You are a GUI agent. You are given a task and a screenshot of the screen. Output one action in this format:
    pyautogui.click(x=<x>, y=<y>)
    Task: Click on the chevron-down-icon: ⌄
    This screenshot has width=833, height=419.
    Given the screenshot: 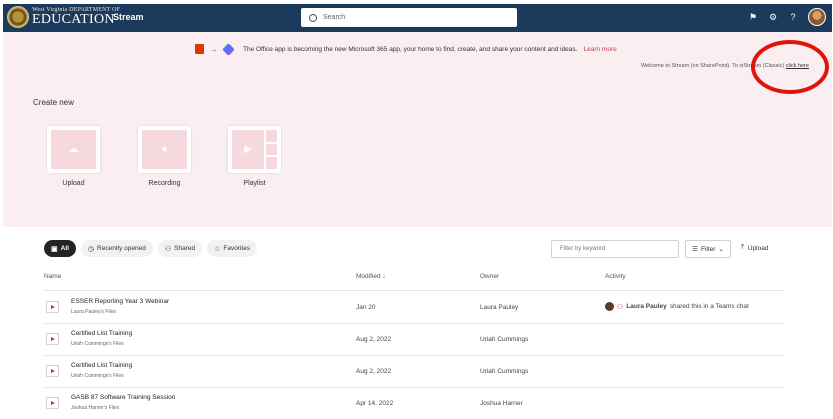 What is the action you would take?
    pyautogui.click(x=721, y=249)
    